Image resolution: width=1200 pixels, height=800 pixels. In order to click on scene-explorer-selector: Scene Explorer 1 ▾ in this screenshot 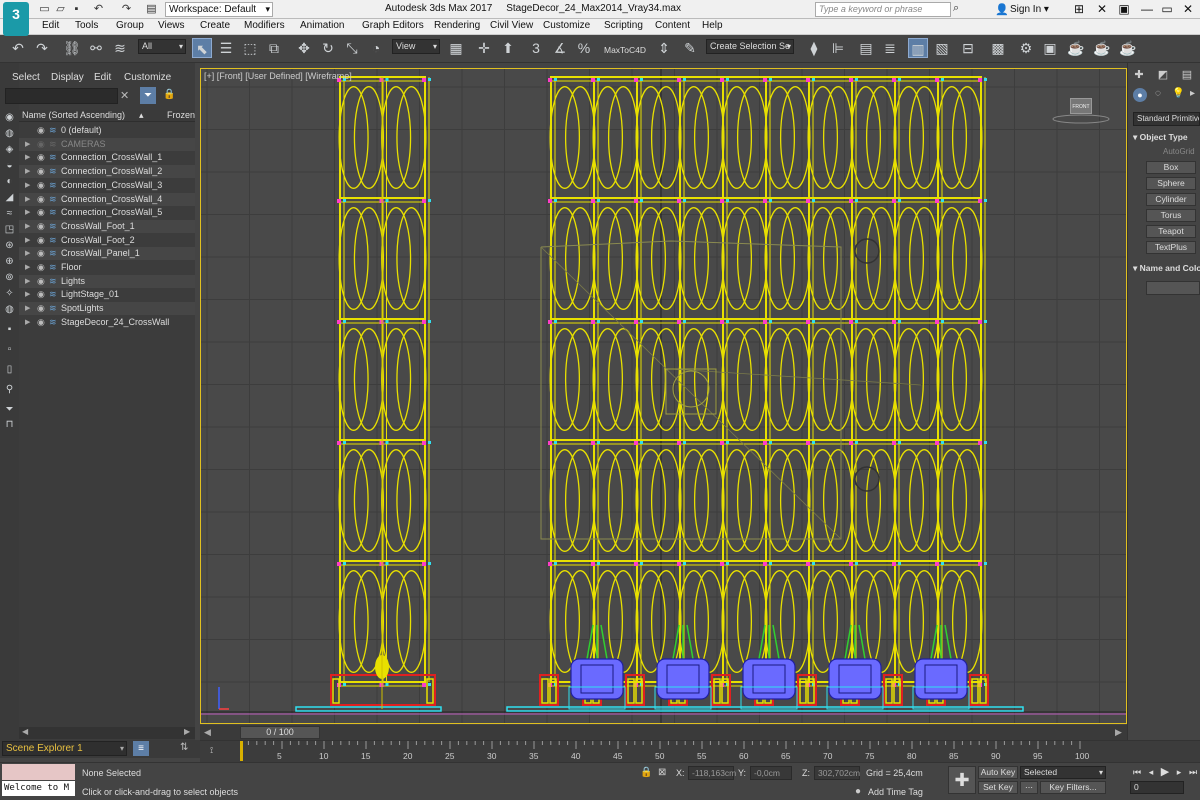, I will do `click(64, 748)`.